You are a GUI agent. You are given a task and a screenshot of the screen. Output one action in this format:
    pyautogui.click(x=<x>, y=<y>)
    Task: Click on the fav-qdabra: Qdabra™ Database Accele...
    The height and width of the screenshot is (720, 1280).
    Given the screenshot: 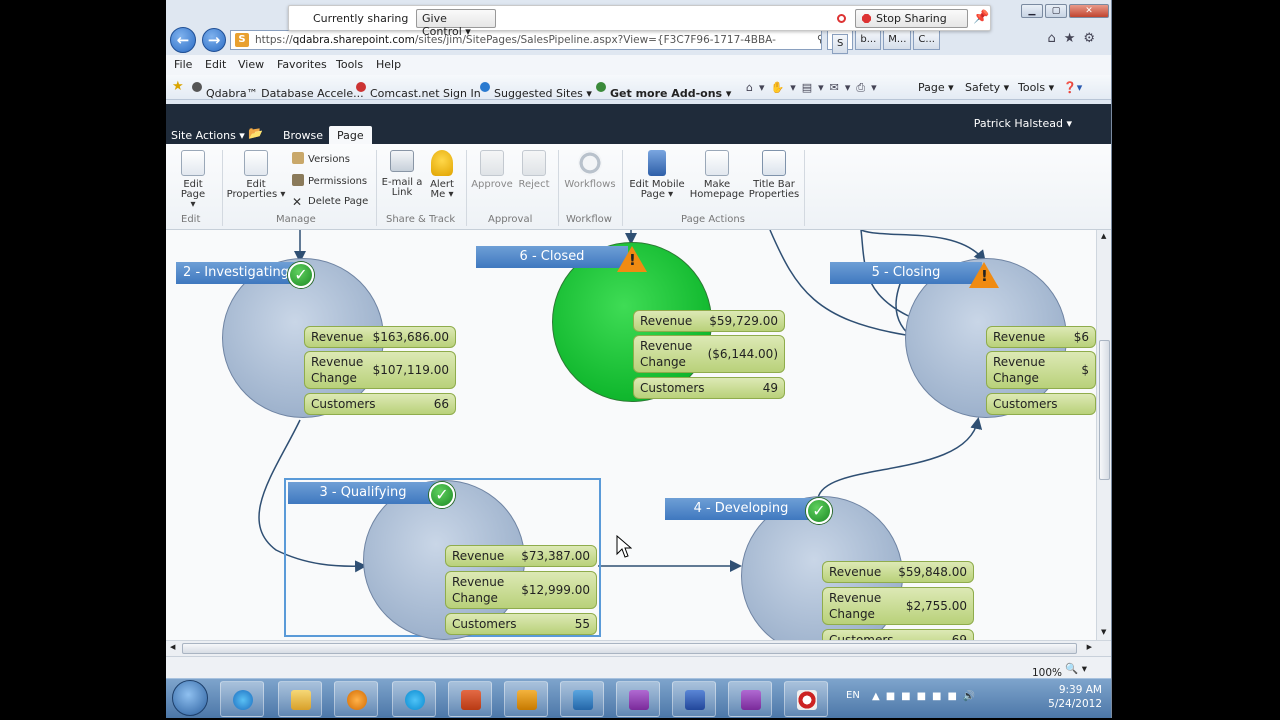 What is the action you would take?
    pyautogui.click(x=278, y=90)
    